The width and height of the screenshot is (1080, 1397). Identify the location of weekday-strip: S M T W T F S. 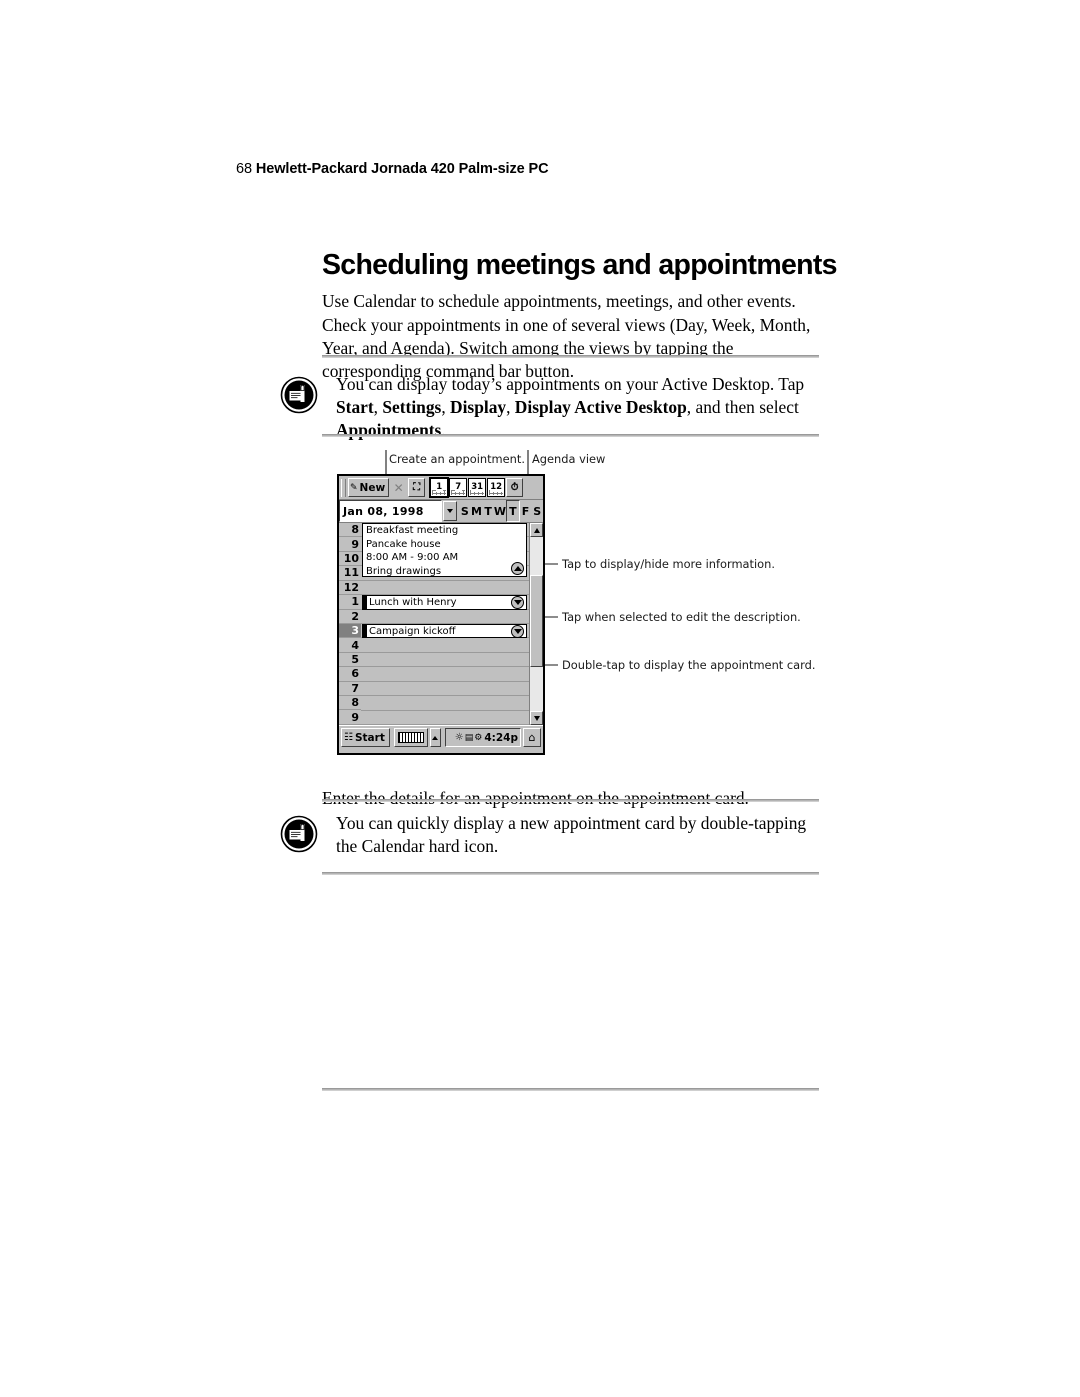
(501, 511).